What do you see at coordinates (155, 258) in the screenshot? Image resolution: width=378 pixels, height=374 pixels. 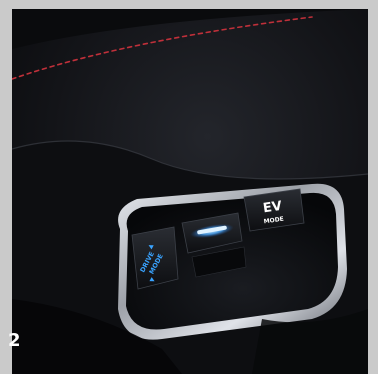 I see `drive-mode-switch: ▲ DRIVE MODE ▼` at bounding box center [155, 258].